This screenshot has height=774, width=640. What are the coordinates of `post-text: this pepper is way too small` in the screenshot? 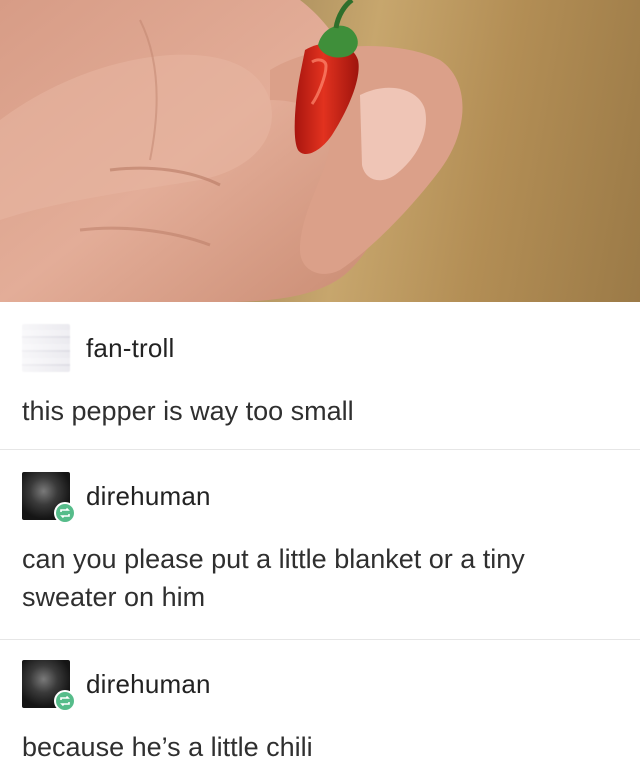 It's located at (188, 411).